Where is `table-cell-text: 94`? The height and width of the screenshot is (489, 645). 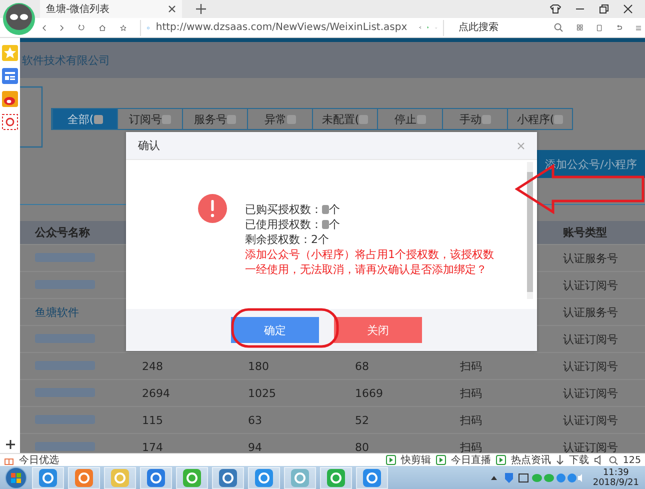
table-cell-text: 94 is located at coordinates (255, 446).